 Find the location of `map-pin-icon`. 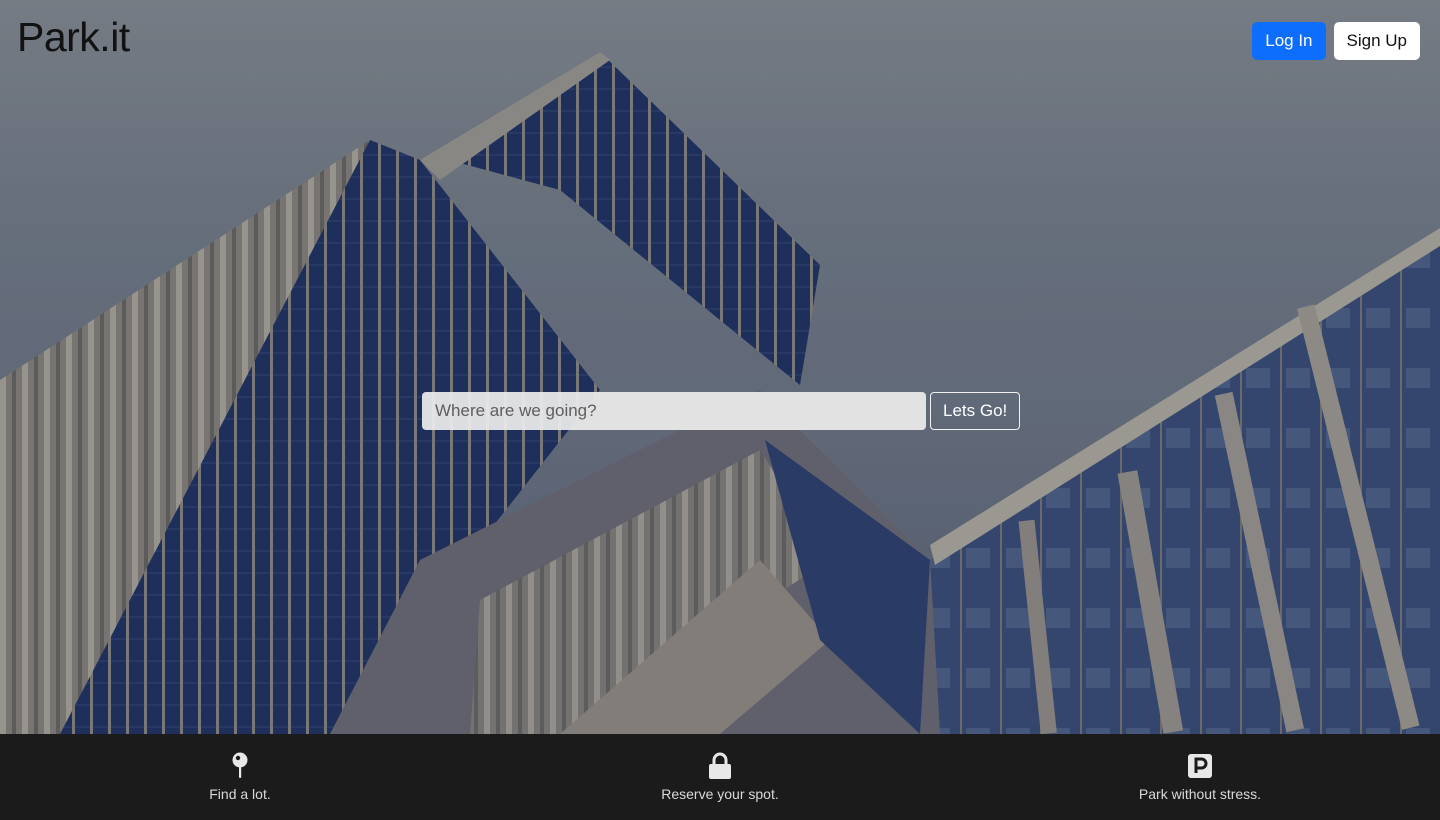

map-pin-icon is located at coordinates (240, 766).